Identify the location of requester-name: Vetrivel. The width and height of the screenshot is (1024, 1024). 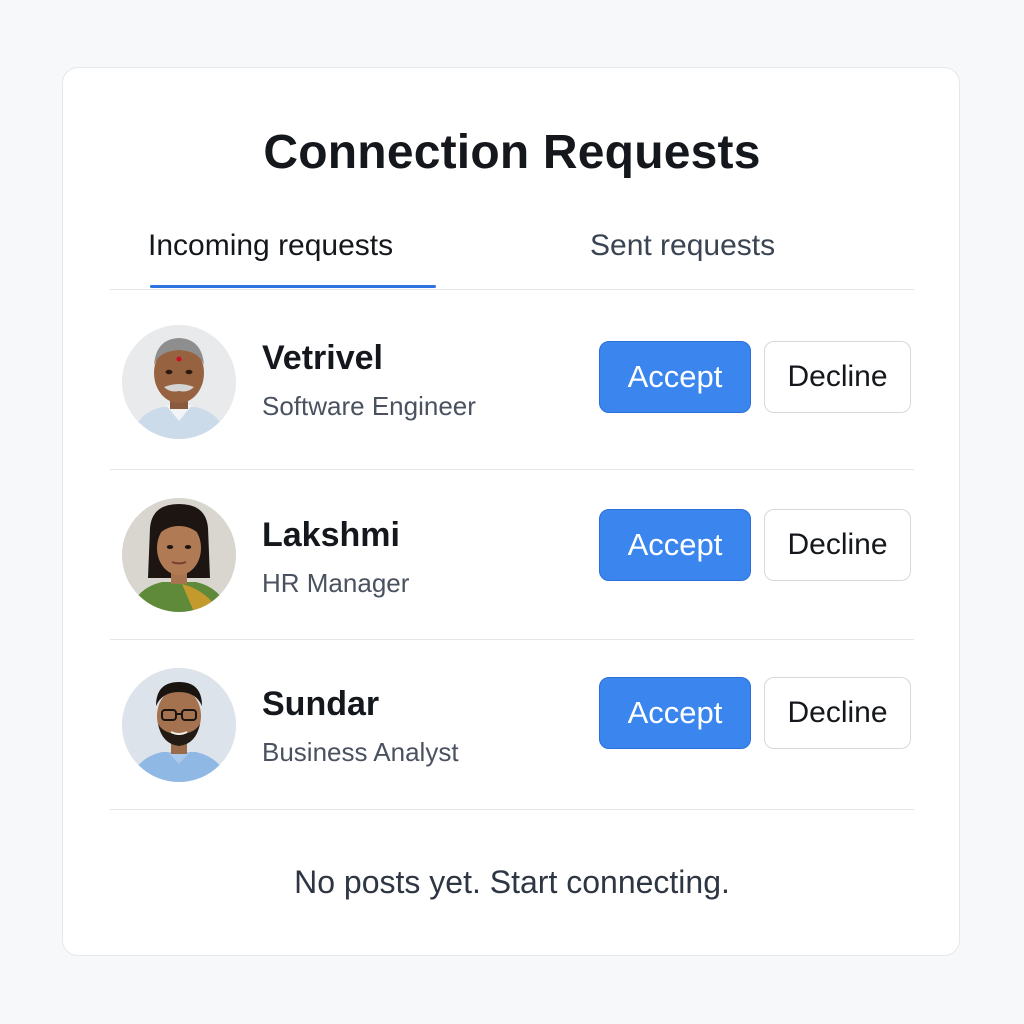
(322, 358).